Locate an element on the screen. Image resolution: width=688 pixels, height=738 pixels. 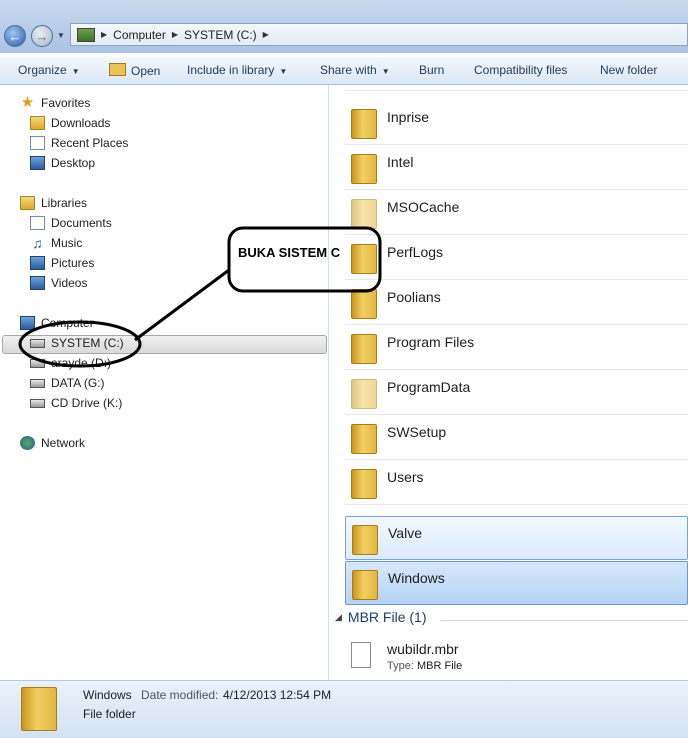
address-bar-area: ← → ▼ ▶ Computer ▶ SYSTEM (C:) ▶ is located at coordinates (344, 26).